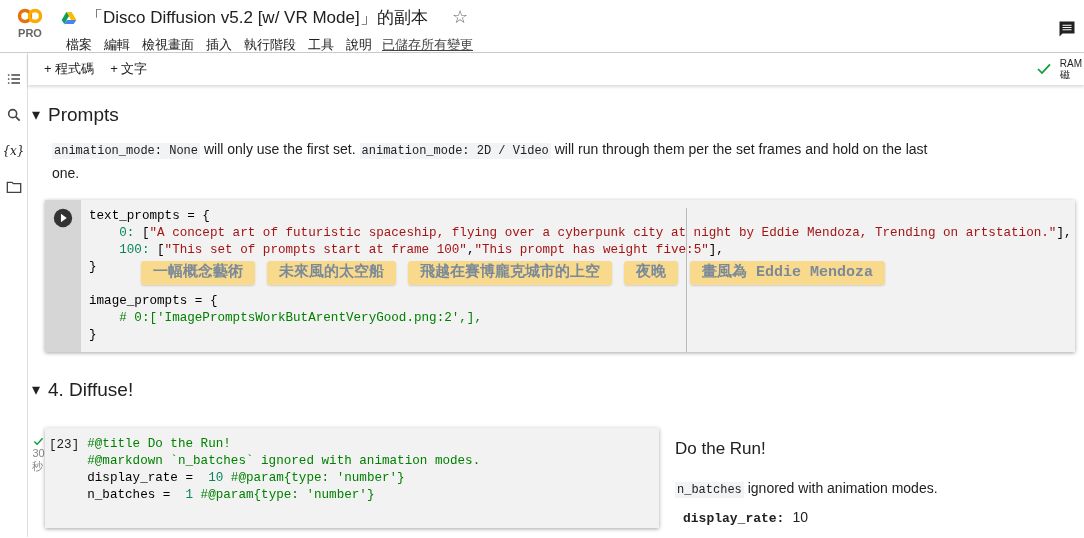 Image resolution: width=1084 pixels, height=538 pixels. Describe the element at coordinates (651, 272) in the screenshot. I see `caption-chip: 夜晚` at that location.